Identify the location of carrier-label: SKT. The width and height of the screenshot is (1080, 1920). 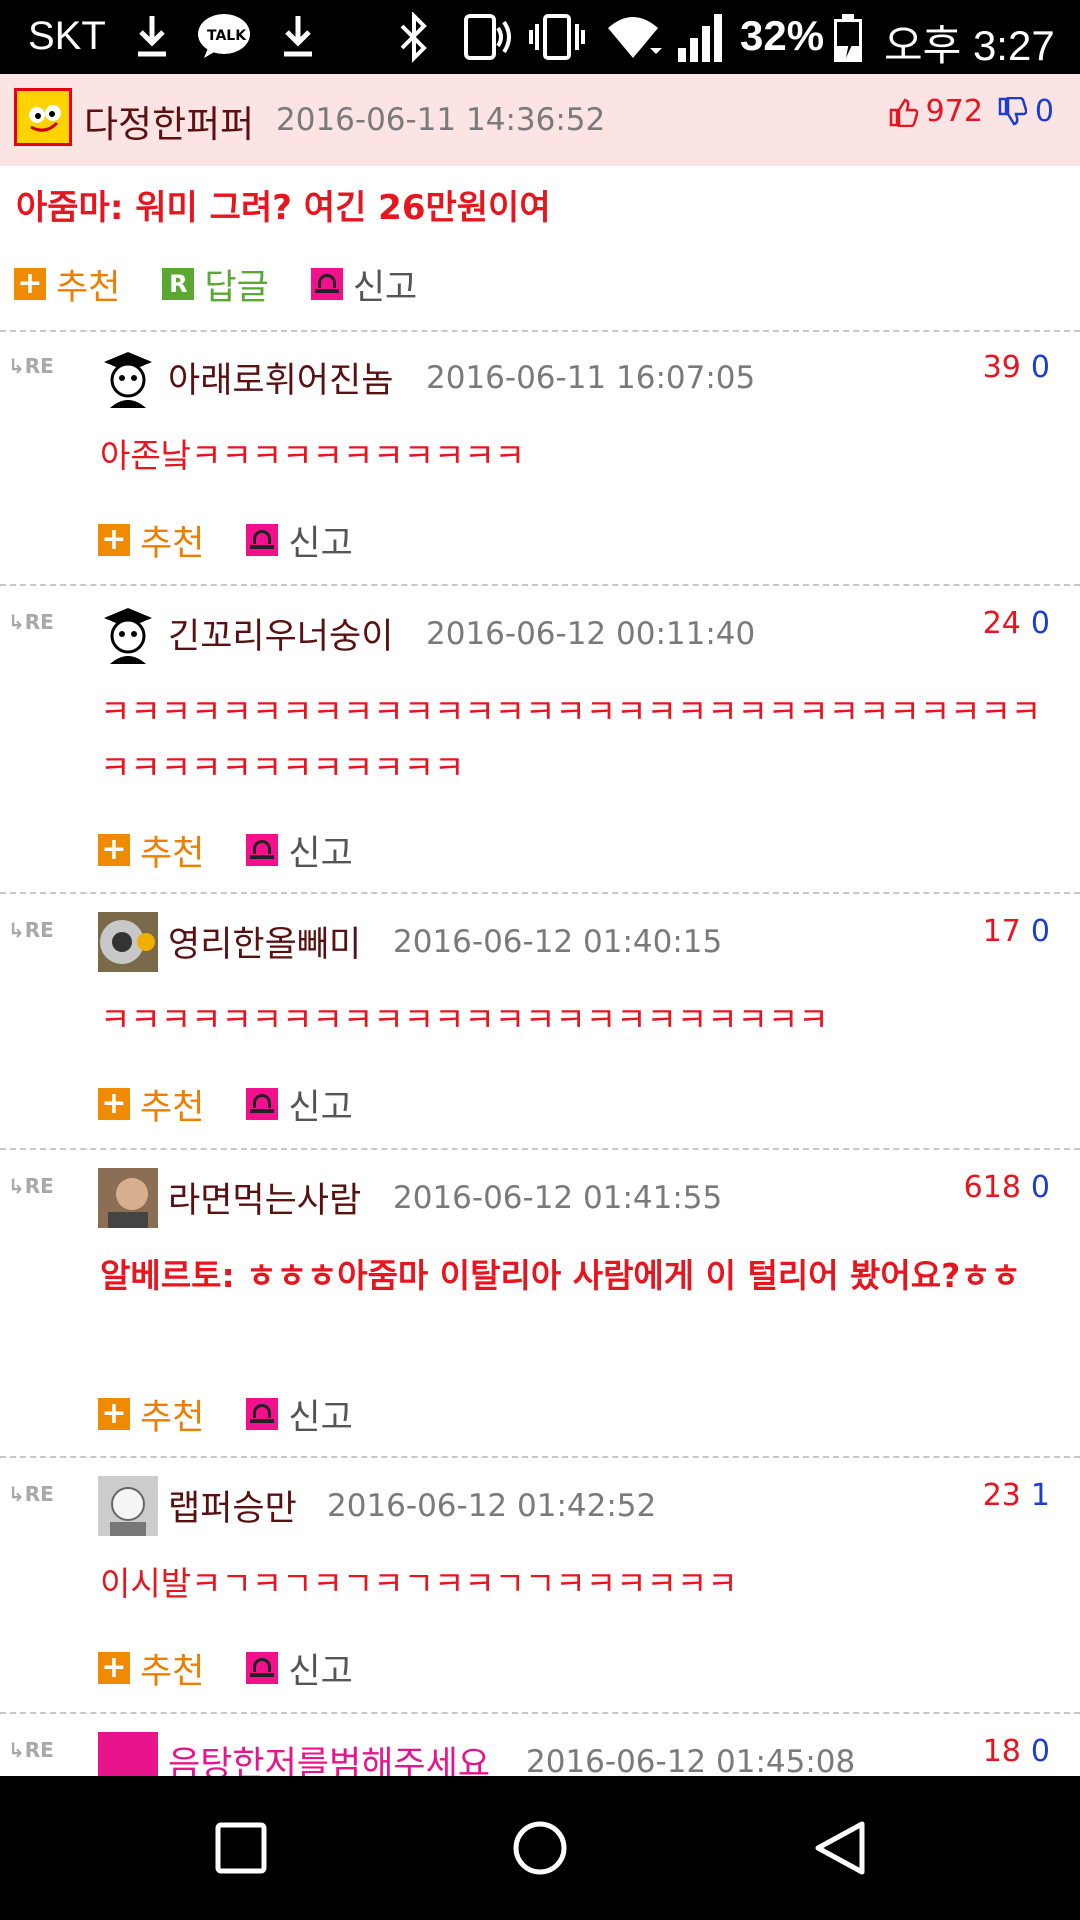
(67, 36).